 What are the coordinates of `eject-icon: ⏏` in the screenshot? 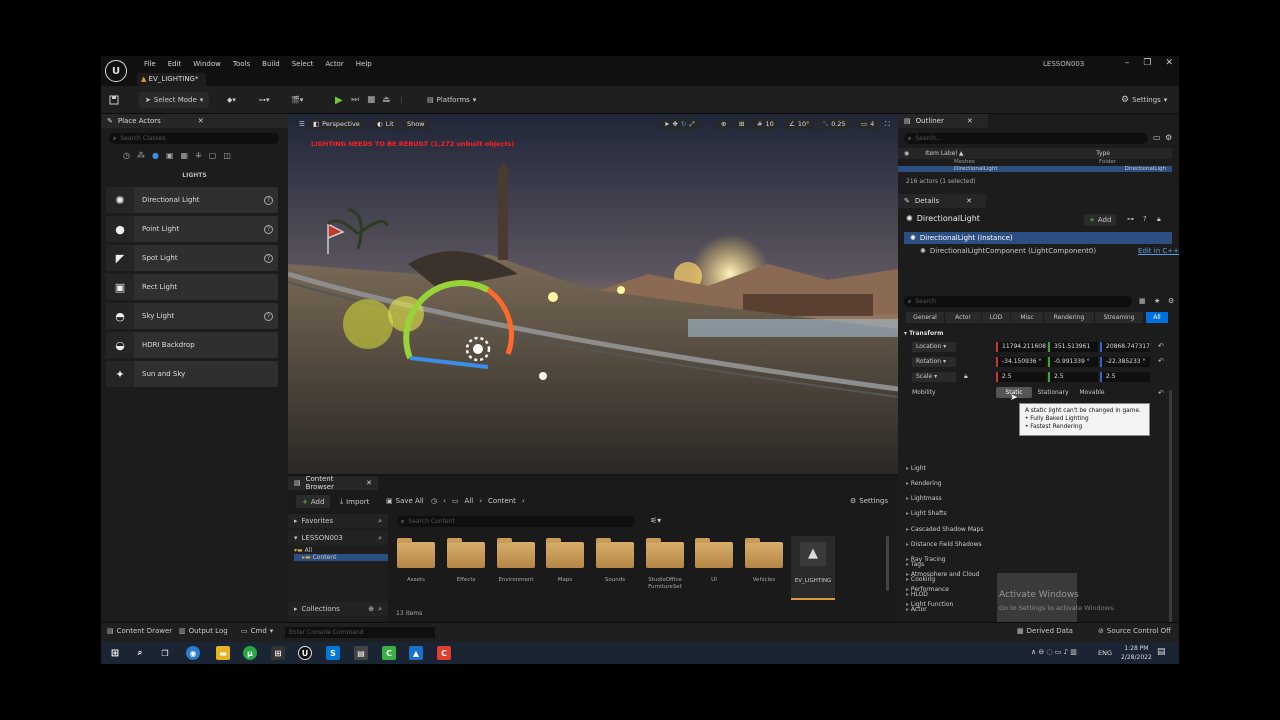 It's located at (386, 100).